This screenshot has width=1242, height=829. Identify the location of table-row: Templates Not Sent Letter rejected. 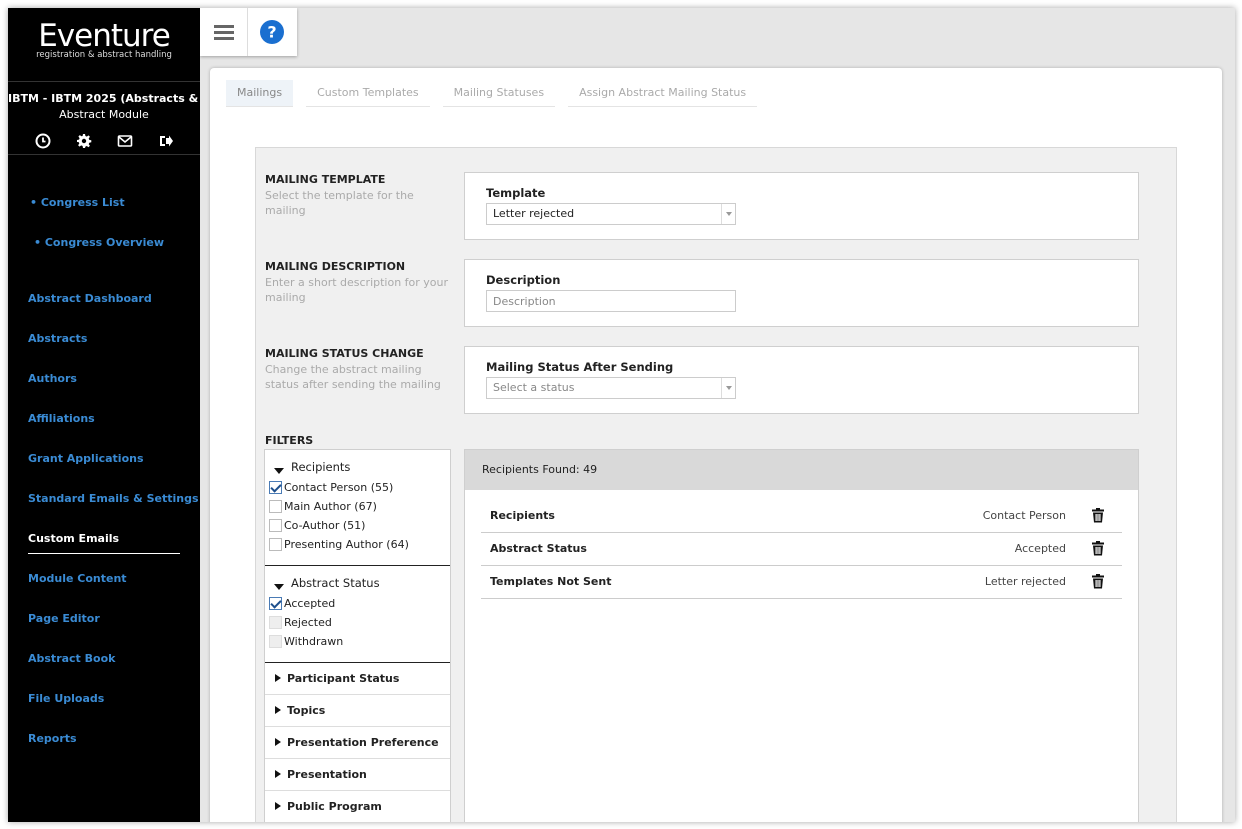
(801, 582).